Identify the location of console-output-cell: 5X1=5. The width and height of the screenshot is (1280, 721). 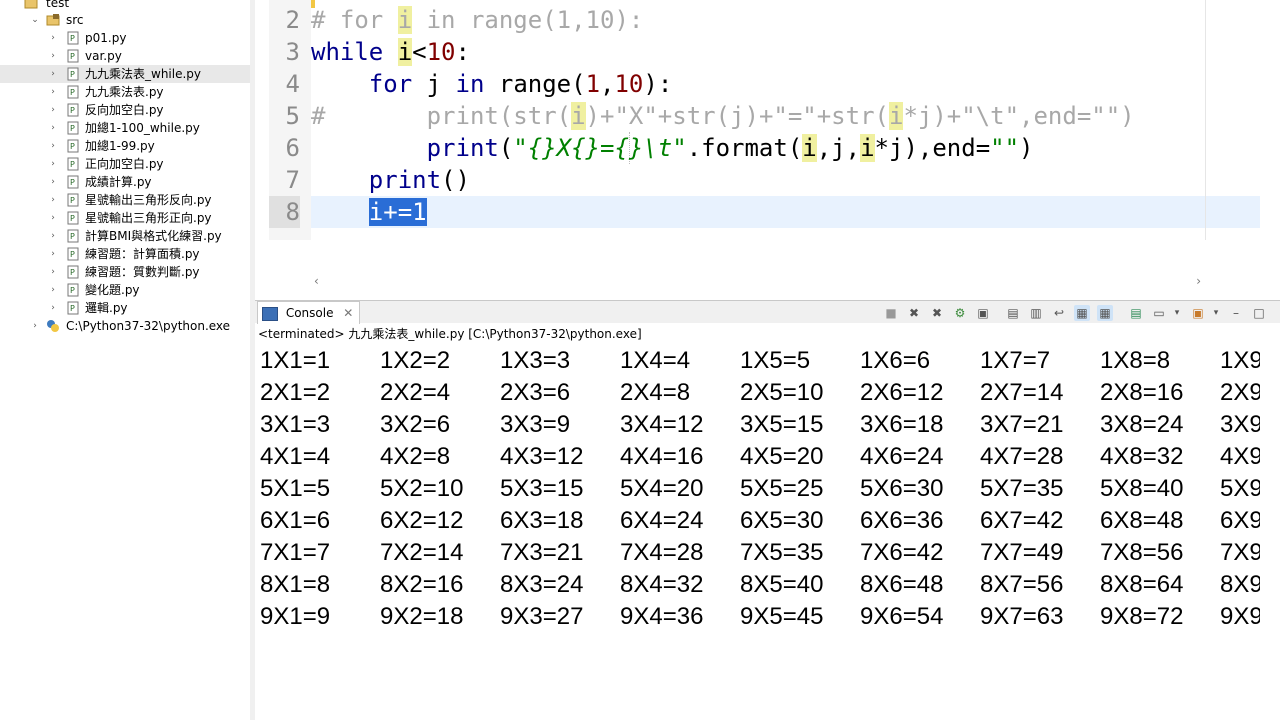
(295, 488).